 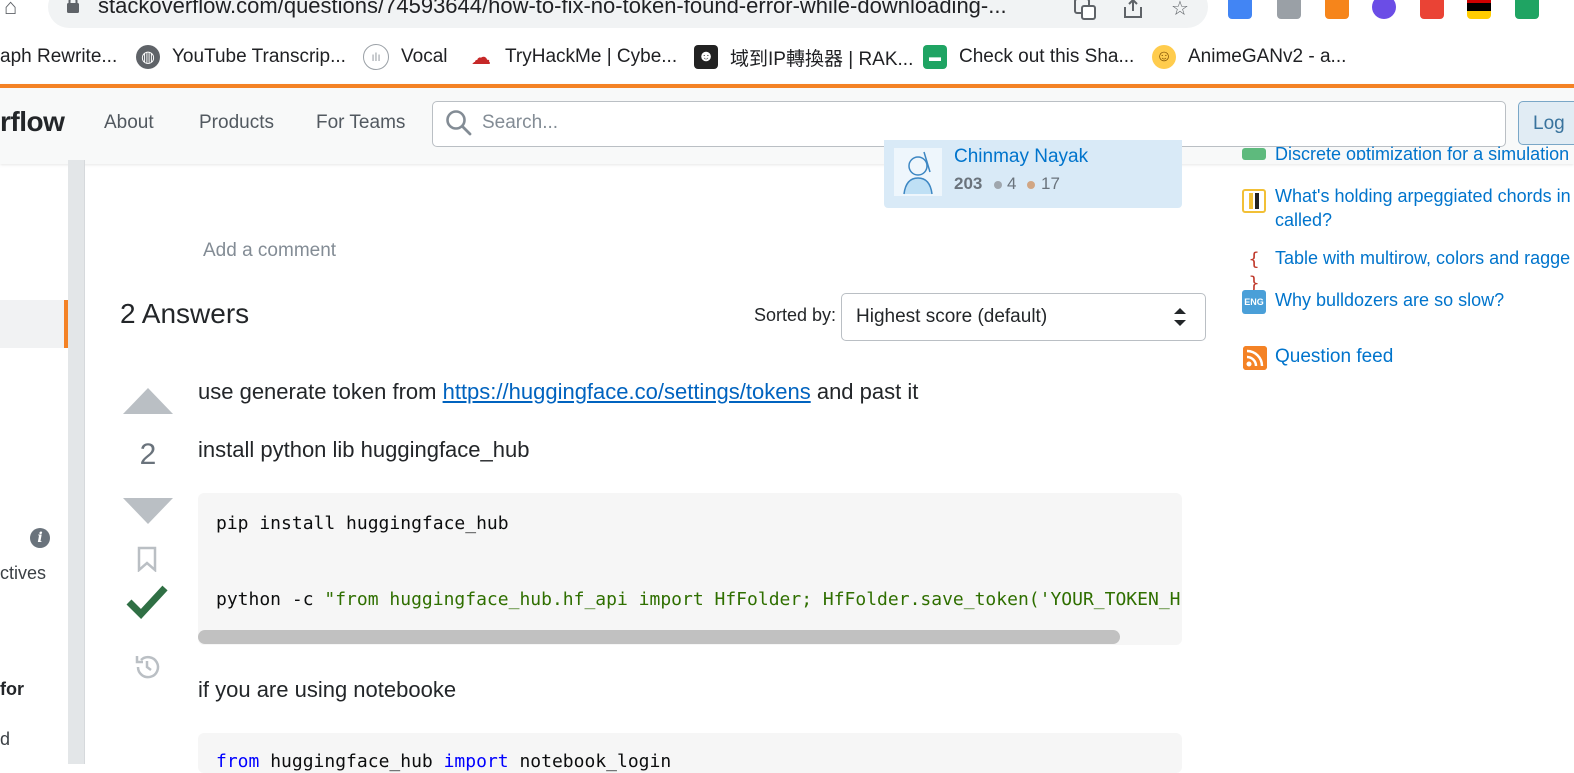 I want to click on left-collectives-label: ctives, so click(x=23, y=573).